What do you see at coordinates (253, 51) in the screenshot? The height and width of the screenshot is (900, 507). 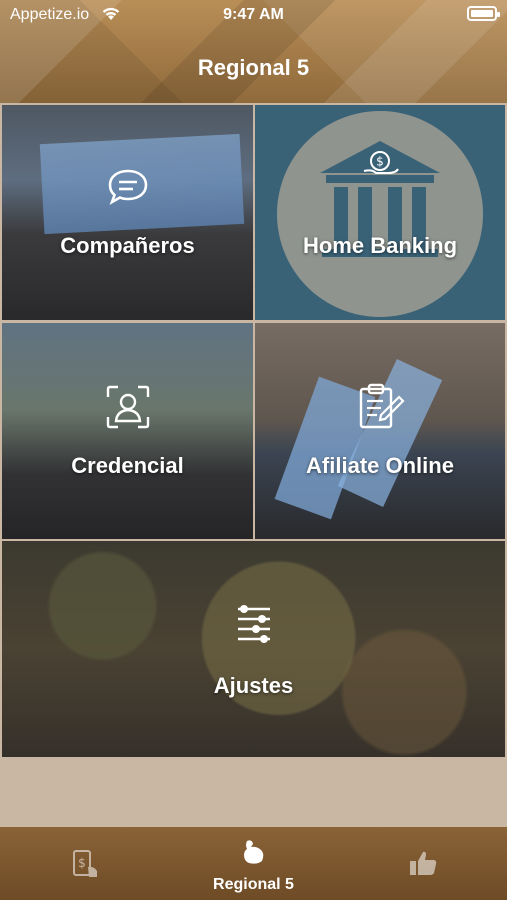 I see `header-bar: Appetize.io 9:47 AM Regional 5` at bounding box center [253, 51].